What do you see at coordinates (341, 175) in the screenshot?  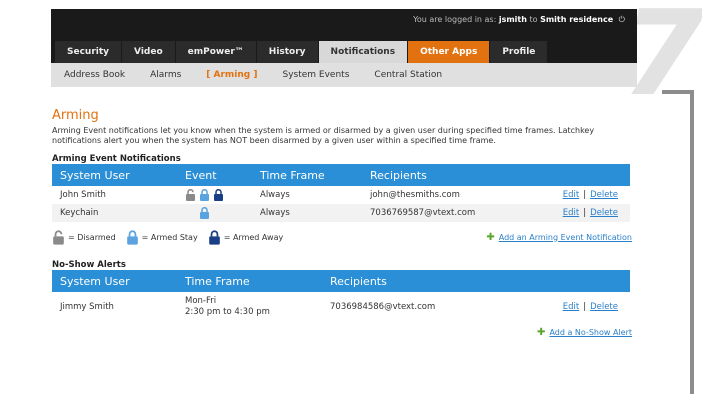 I see `arming-table-header: System User Event Time Frame Recipients` at bounding box center [341, 175].